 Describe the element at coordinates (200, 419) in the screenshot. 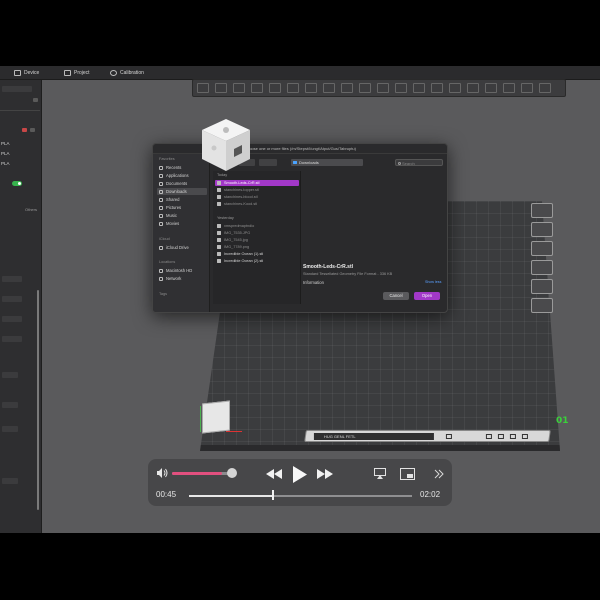

I see `y-axis` at that location.